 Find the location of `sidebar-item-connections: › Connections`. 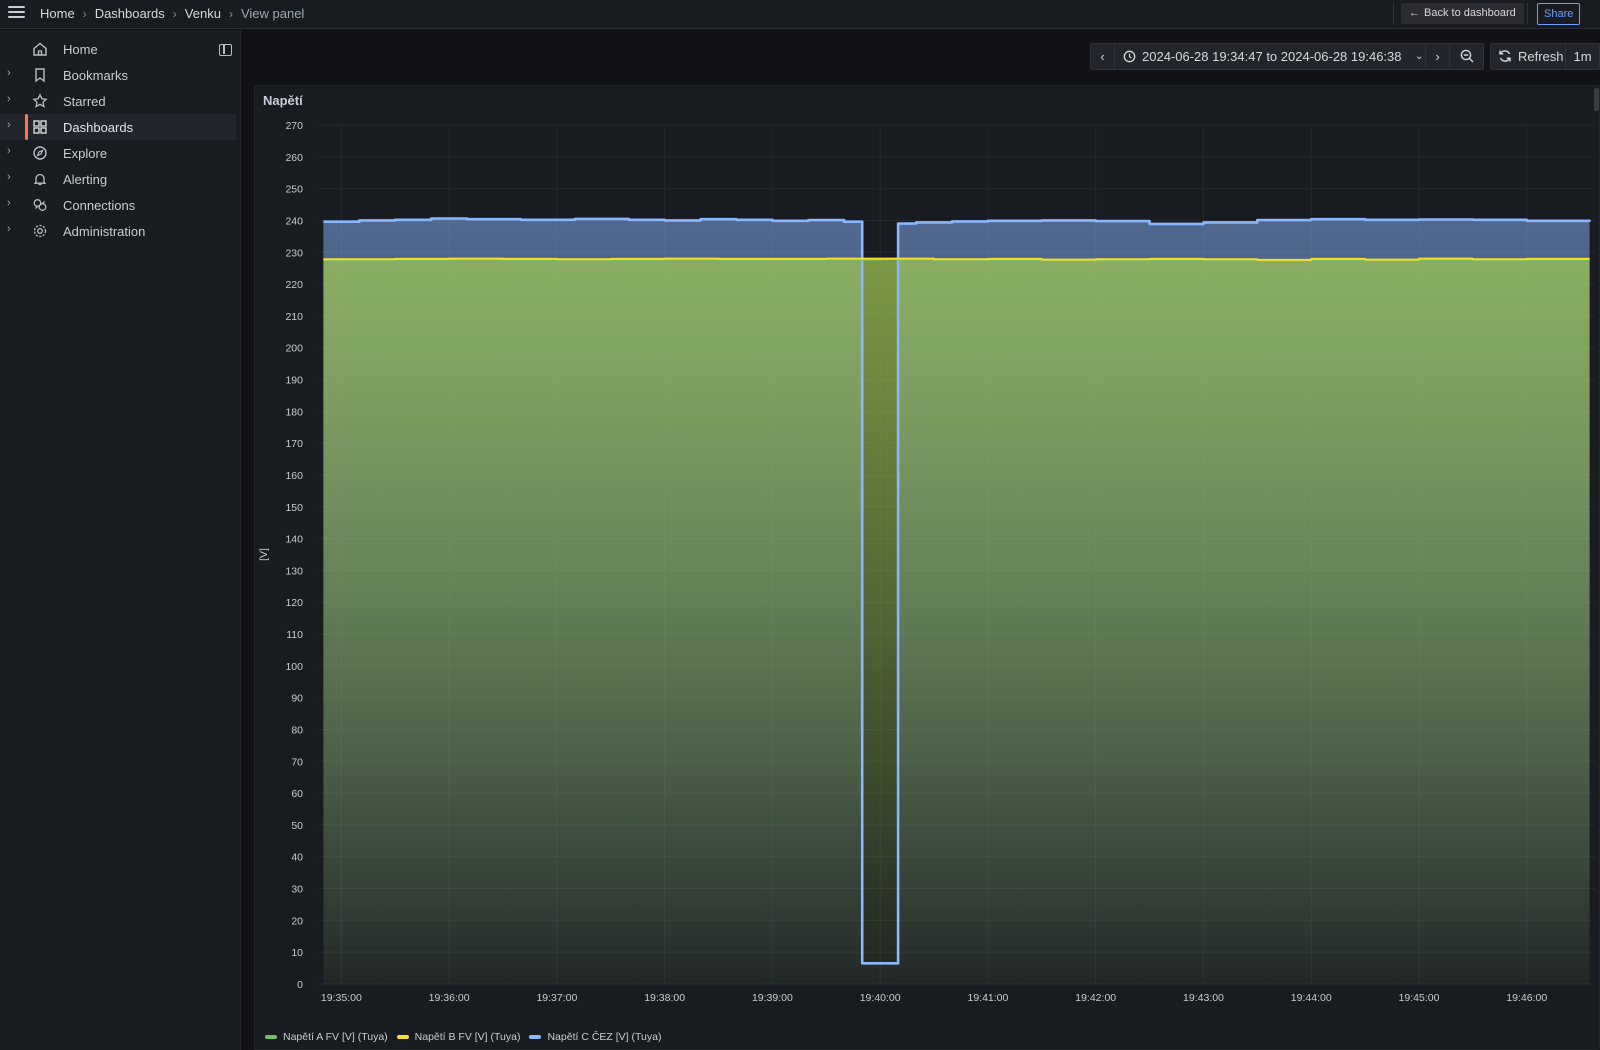

sidebar-item-connections: › Connections is located at coordinates (118, 205).